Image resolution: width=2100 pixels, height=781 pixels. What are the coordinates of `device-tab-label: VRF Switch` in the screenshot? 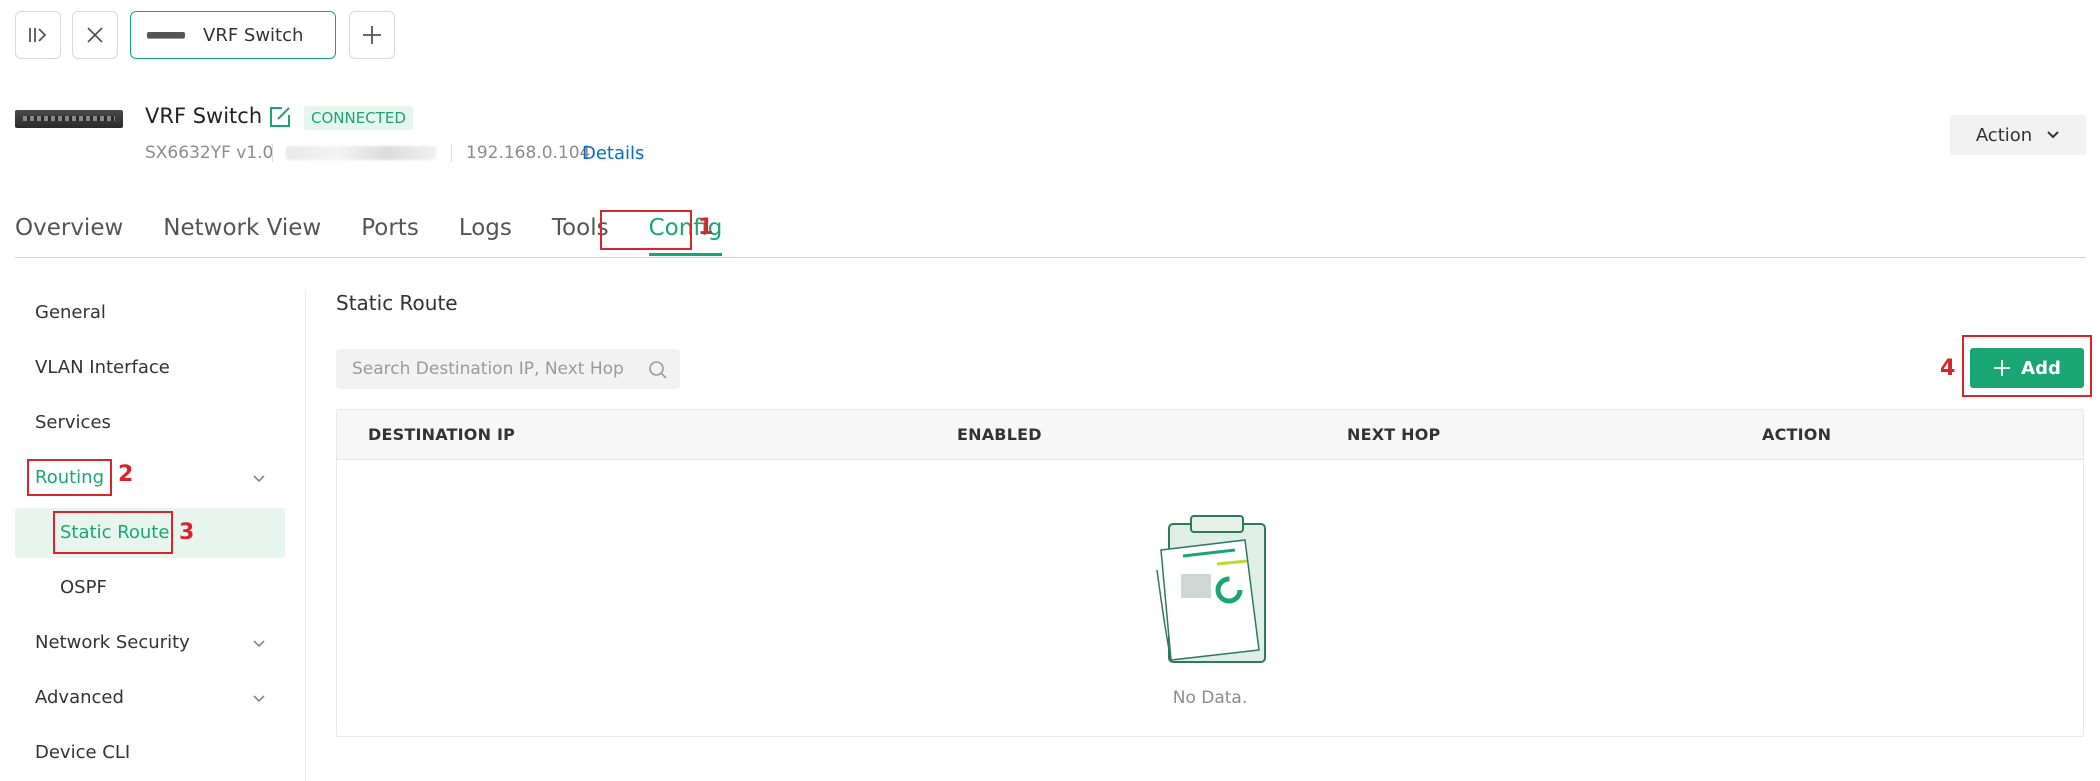 It's located at (253, 35).